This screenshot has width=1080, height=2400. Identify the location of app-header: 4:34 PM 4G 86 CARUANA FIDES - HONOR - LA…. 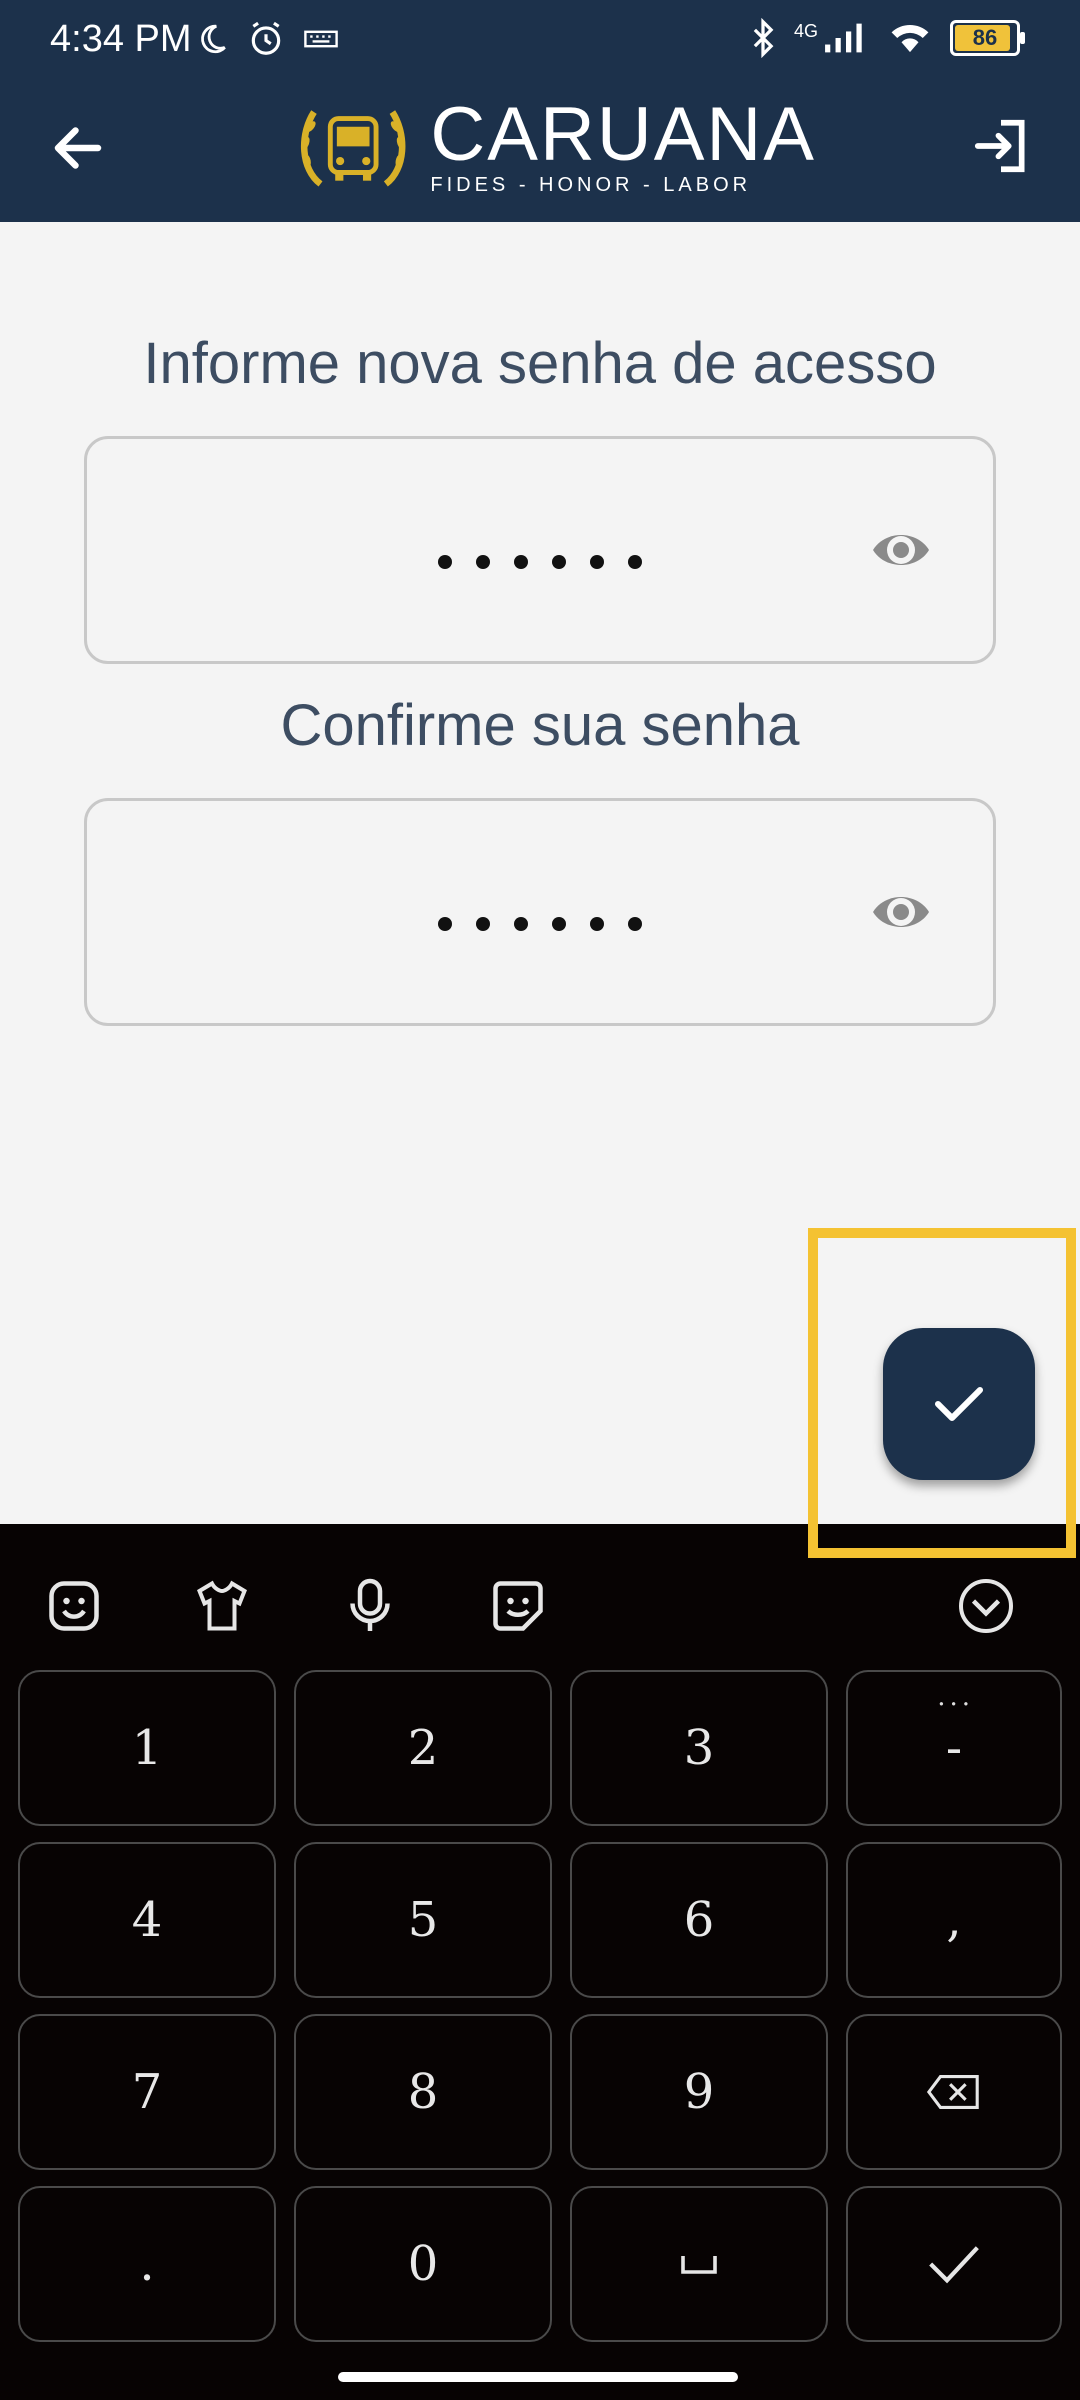
(540, 111).